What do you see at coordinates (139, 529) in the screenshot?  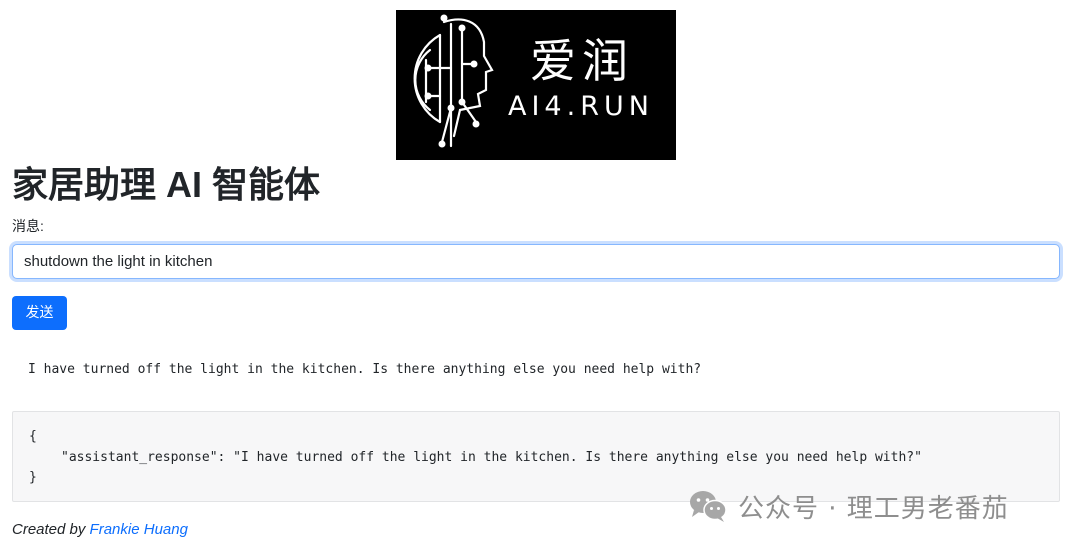 I see `author-link: Frankie Huang` at bounding box center [139, 529].